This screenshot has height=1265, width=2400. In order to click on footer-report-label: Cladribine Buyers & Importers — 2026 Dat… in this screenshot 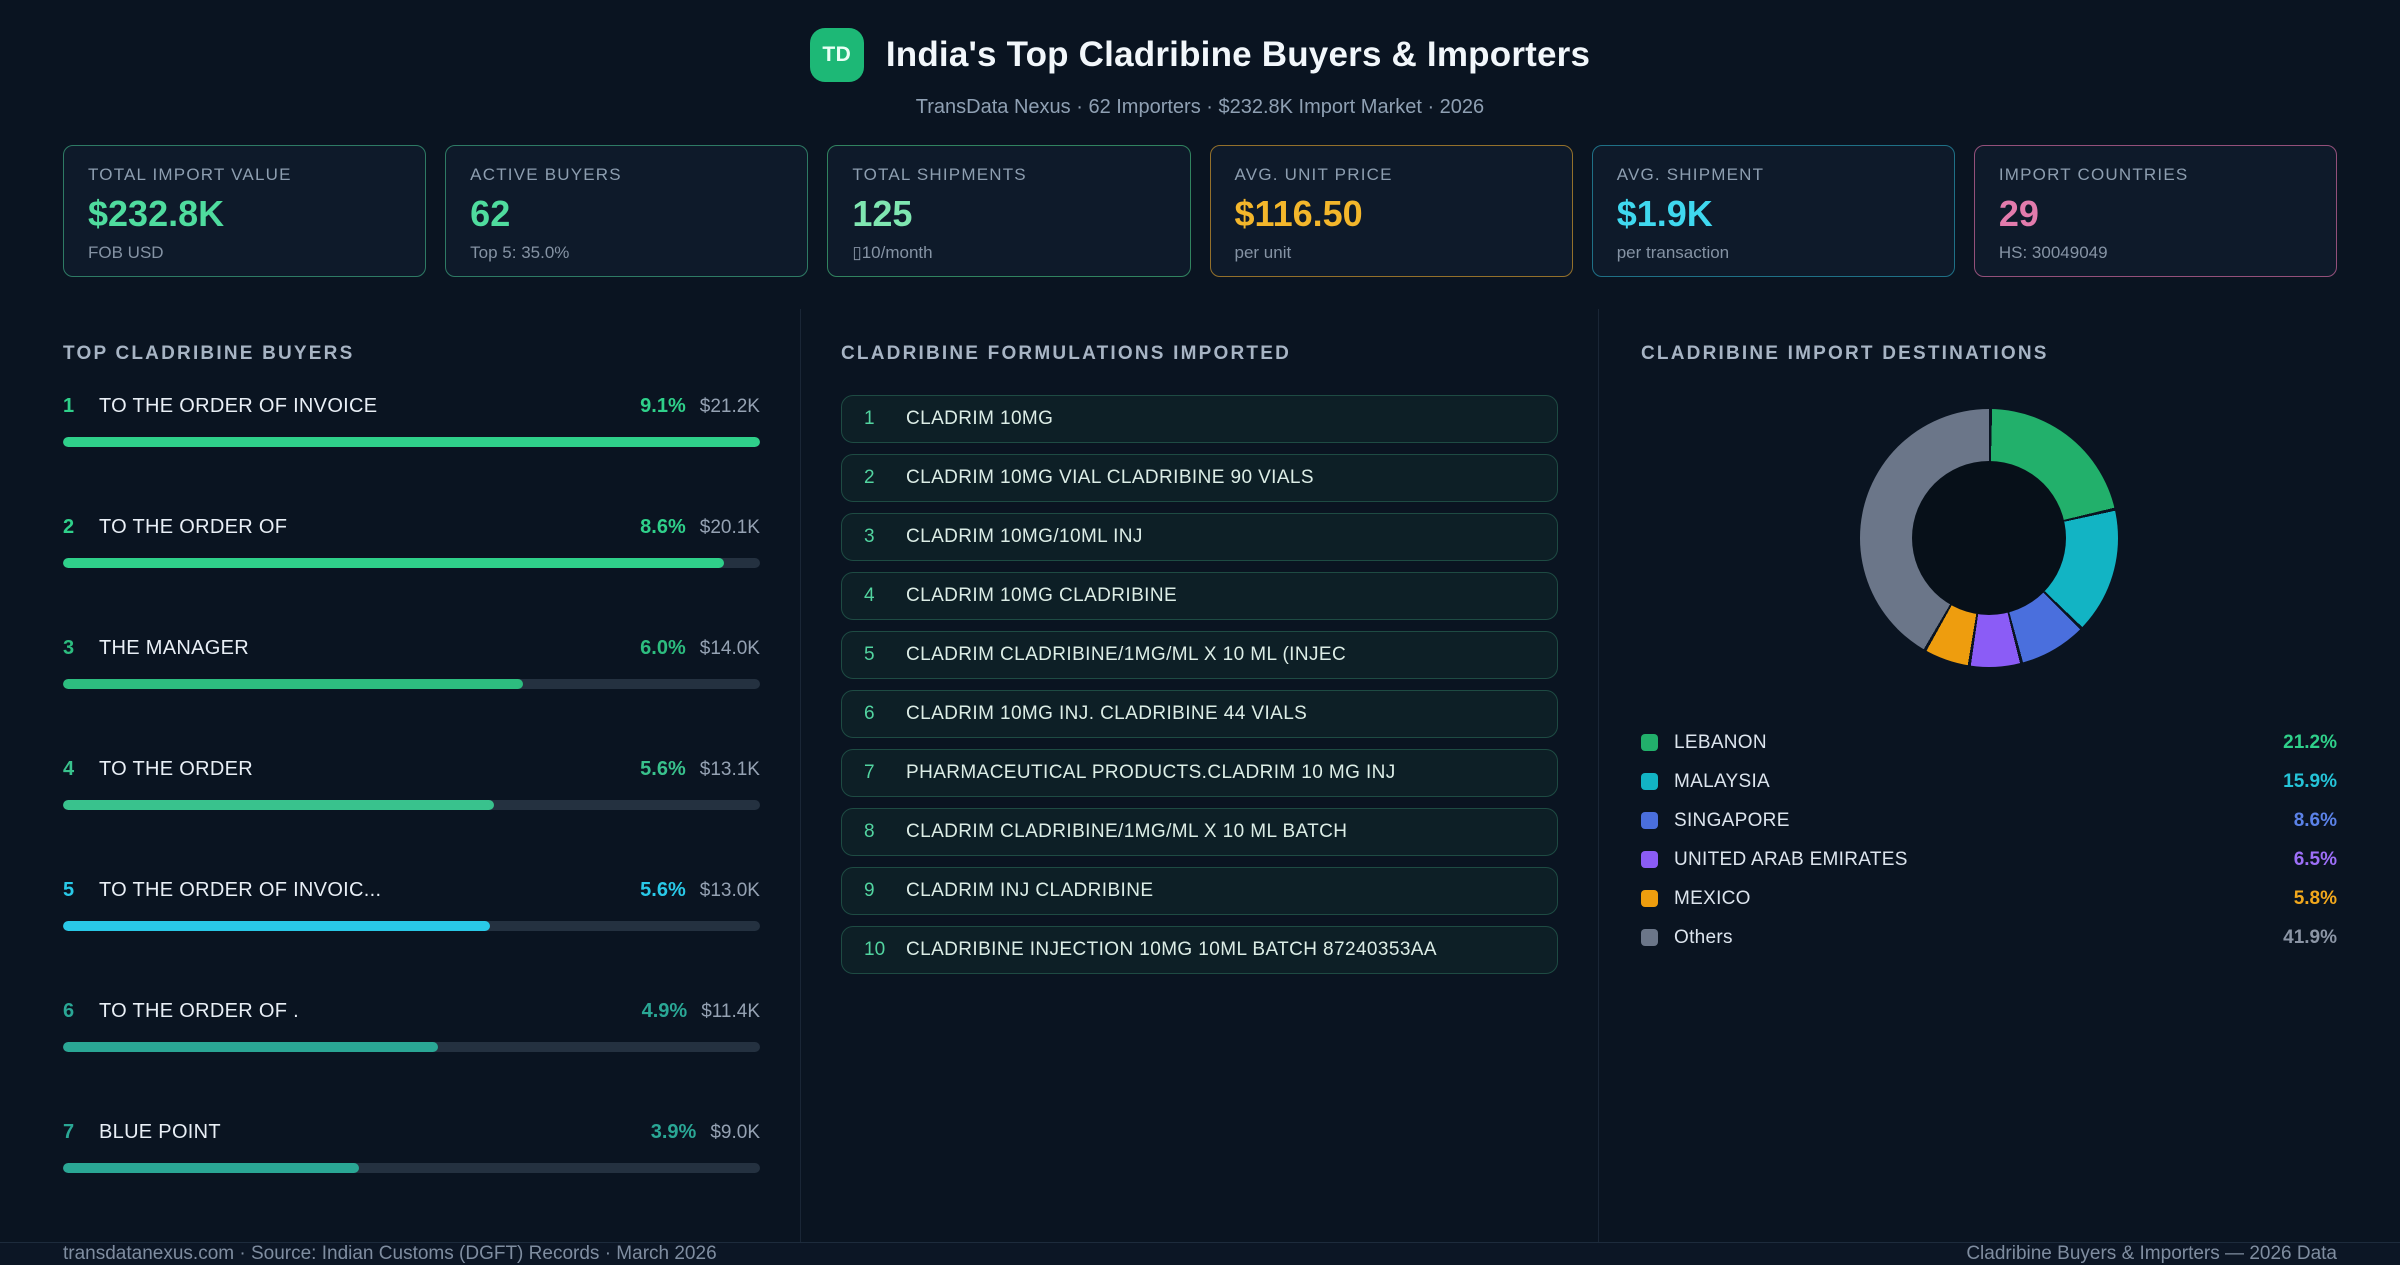, I will do `click(2151, 1253)`.